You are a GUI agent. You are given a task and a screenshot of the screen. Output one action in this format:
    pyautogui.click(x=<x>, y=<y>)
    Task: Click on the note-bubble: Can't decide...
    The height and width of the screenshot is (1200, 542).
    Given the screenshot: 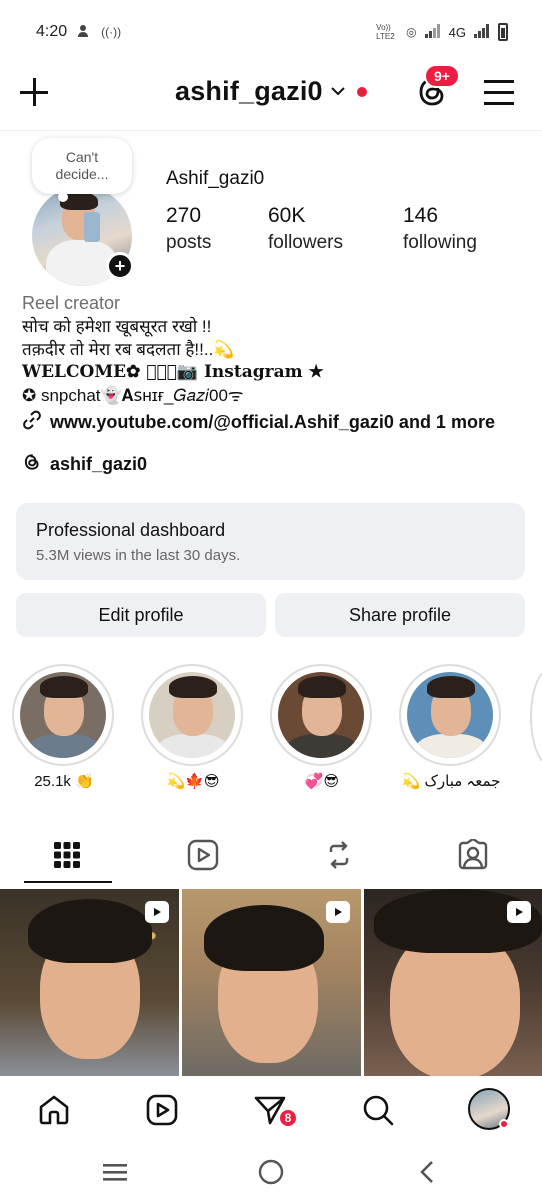 What is the action you would take?
    pyautogui.click(x=82, y=170)
    